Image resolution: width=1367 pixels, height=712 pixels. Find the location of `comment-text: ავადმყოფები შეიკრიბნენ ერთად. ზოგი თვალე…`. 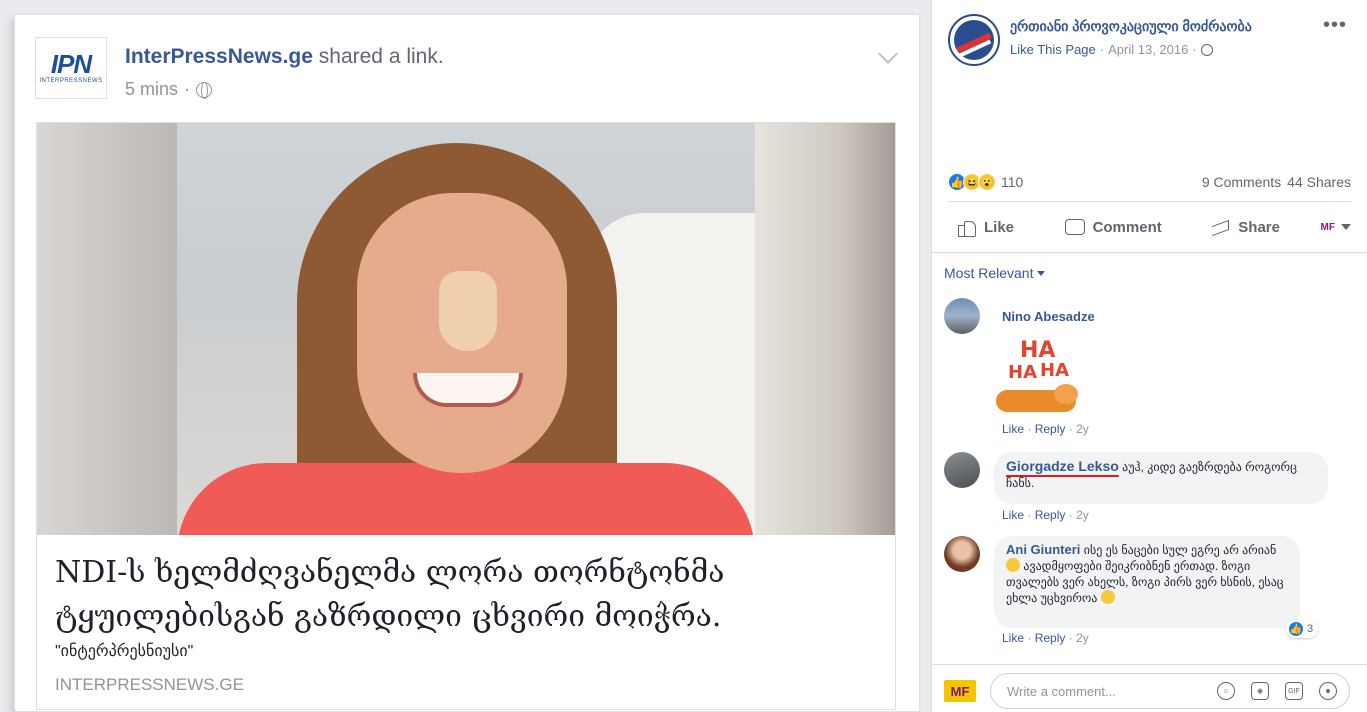

comment-text: ავადმყოფები შეიკრიბნენ ერთად. ზოგი თვალე… is located at coordinates (1145, 582).